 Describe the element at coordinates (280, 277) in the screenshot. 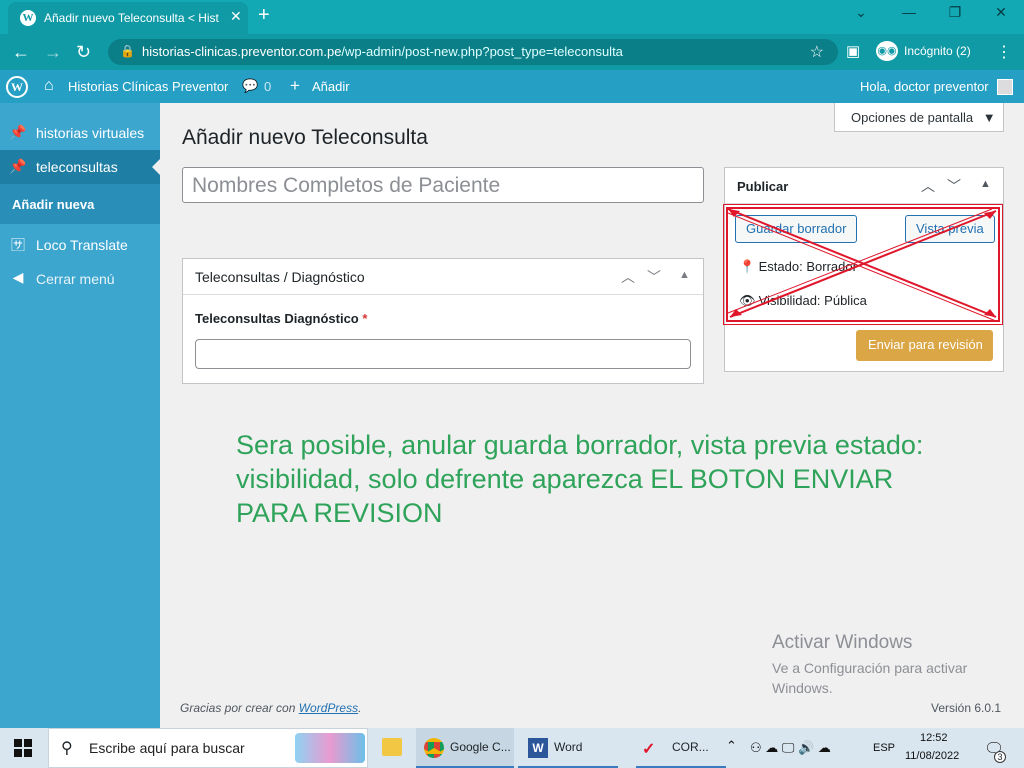

I see `metabox-title: Teleconsultas / Diagnóstico` at that location.